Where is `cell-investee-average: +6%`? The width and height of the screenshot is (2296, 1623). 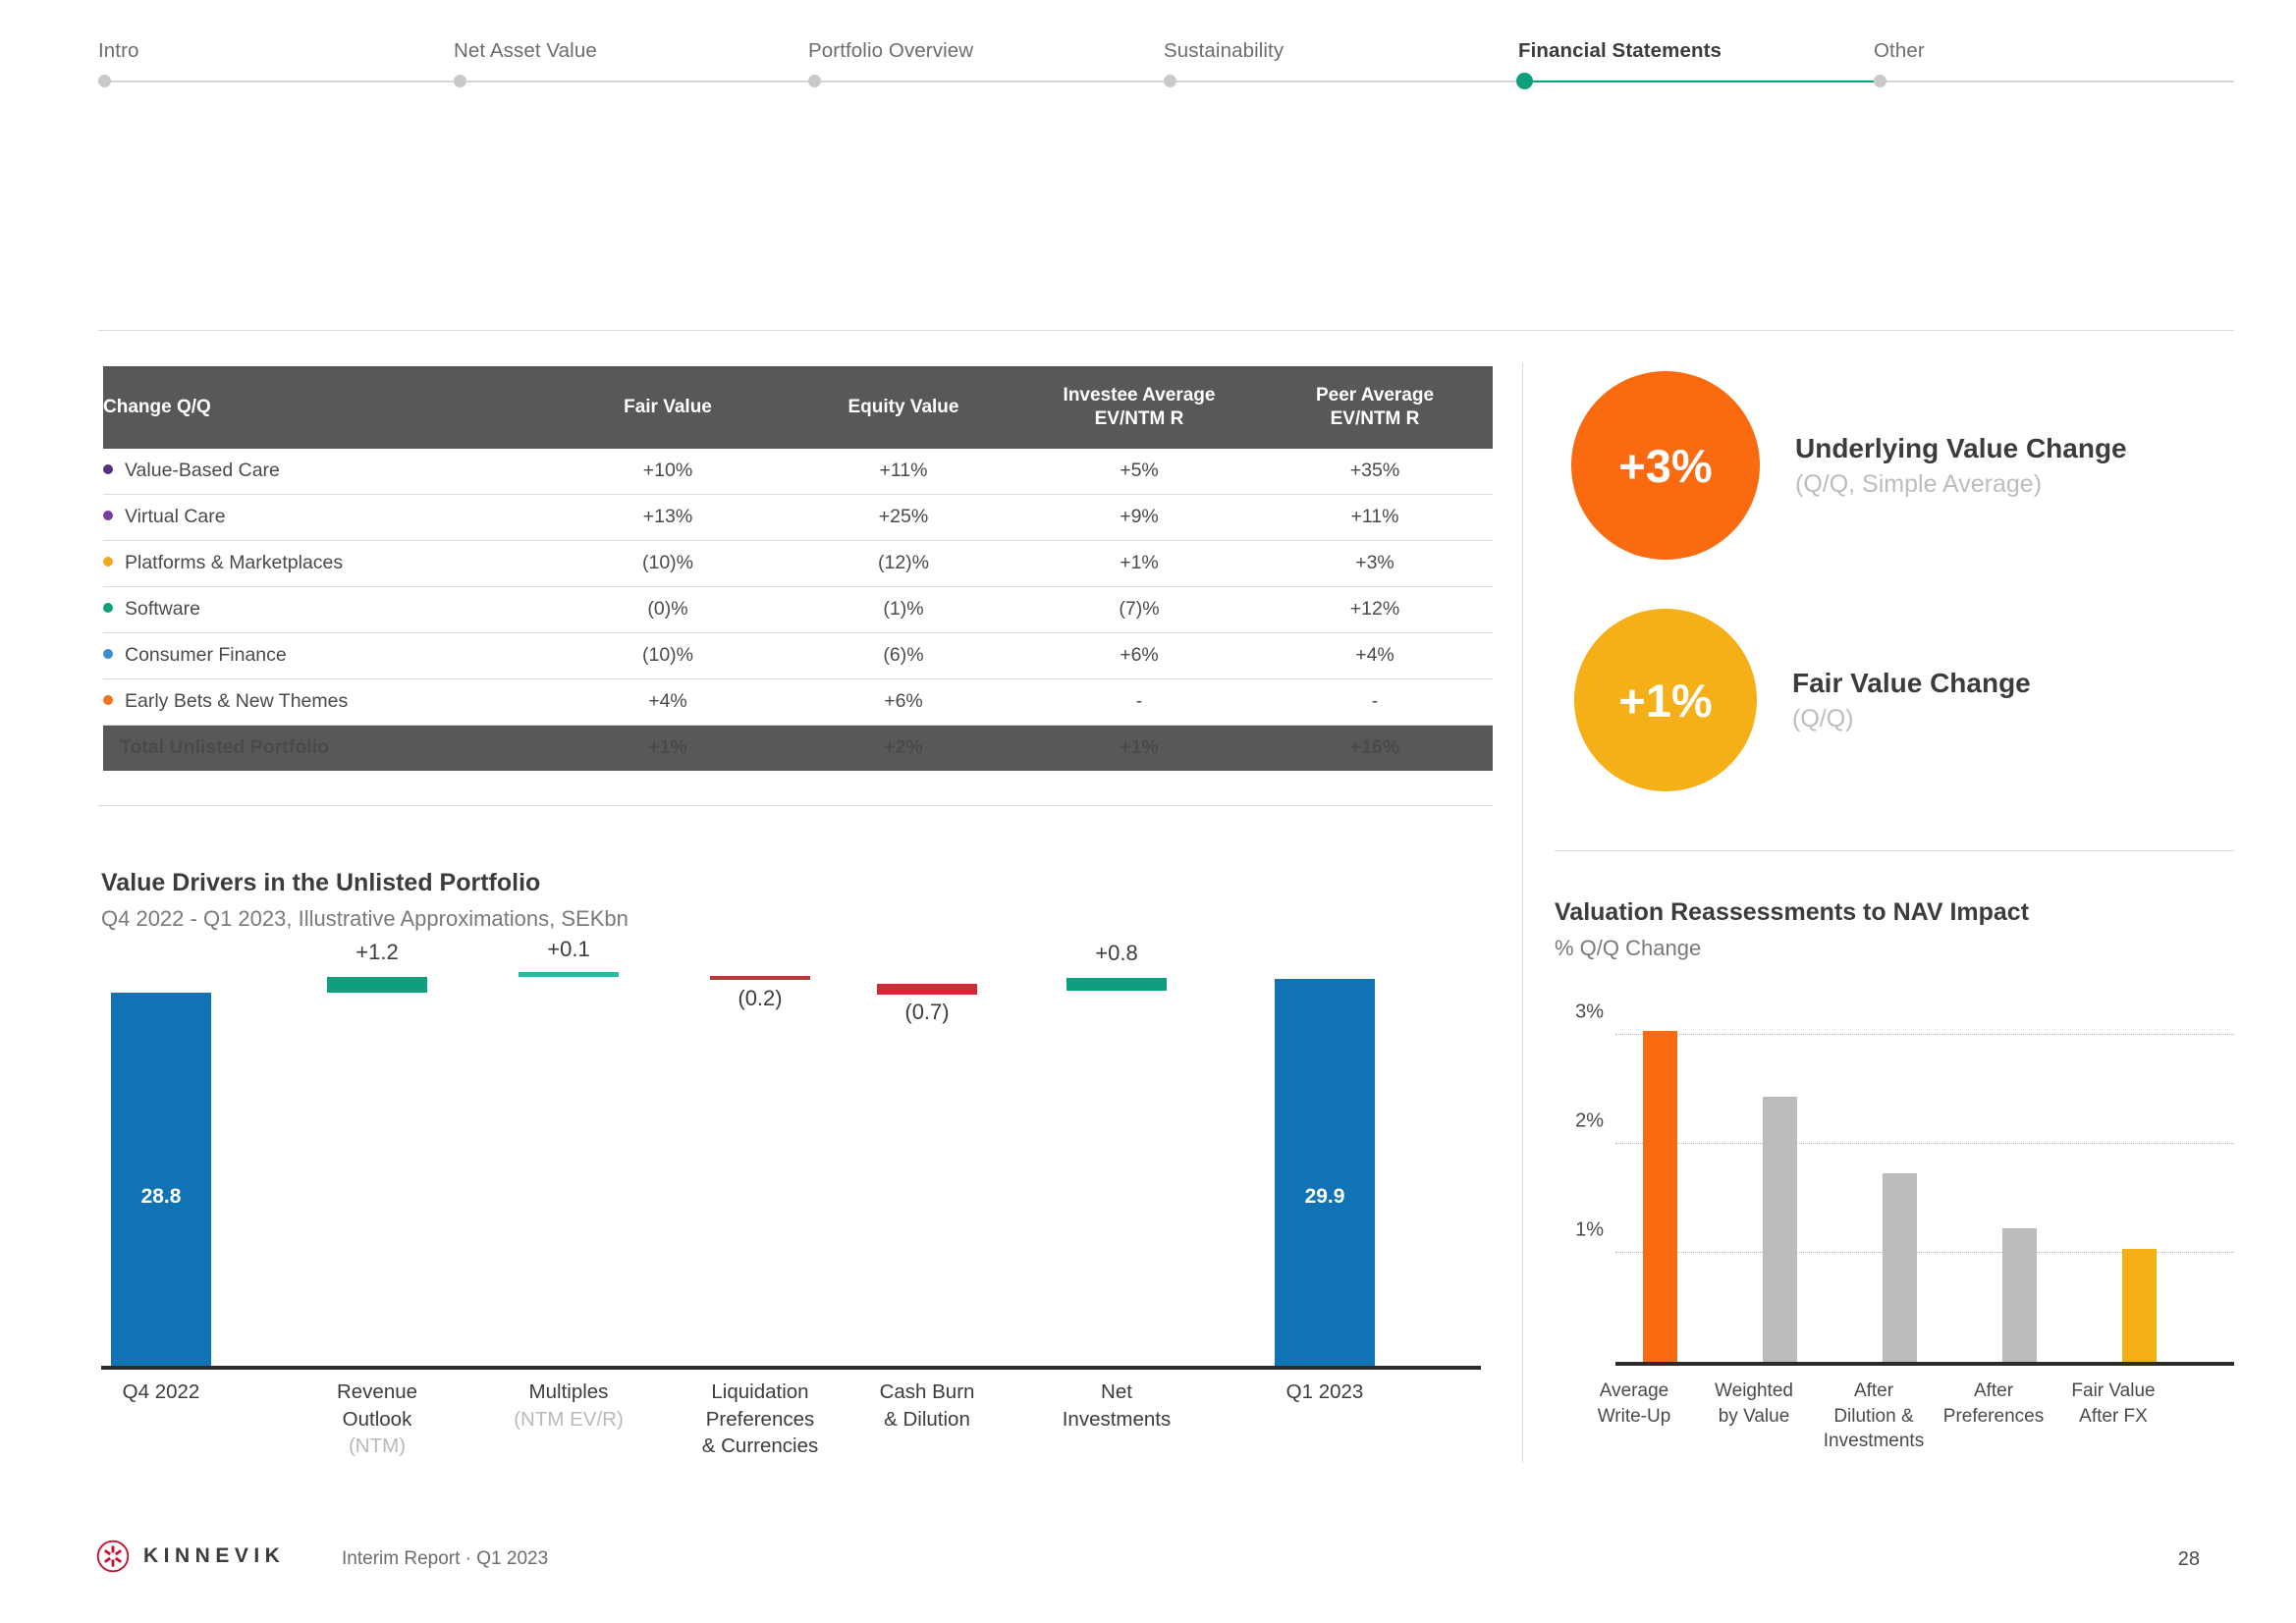 cell-investee-average: +6% is located at coordinates (1139, 655).